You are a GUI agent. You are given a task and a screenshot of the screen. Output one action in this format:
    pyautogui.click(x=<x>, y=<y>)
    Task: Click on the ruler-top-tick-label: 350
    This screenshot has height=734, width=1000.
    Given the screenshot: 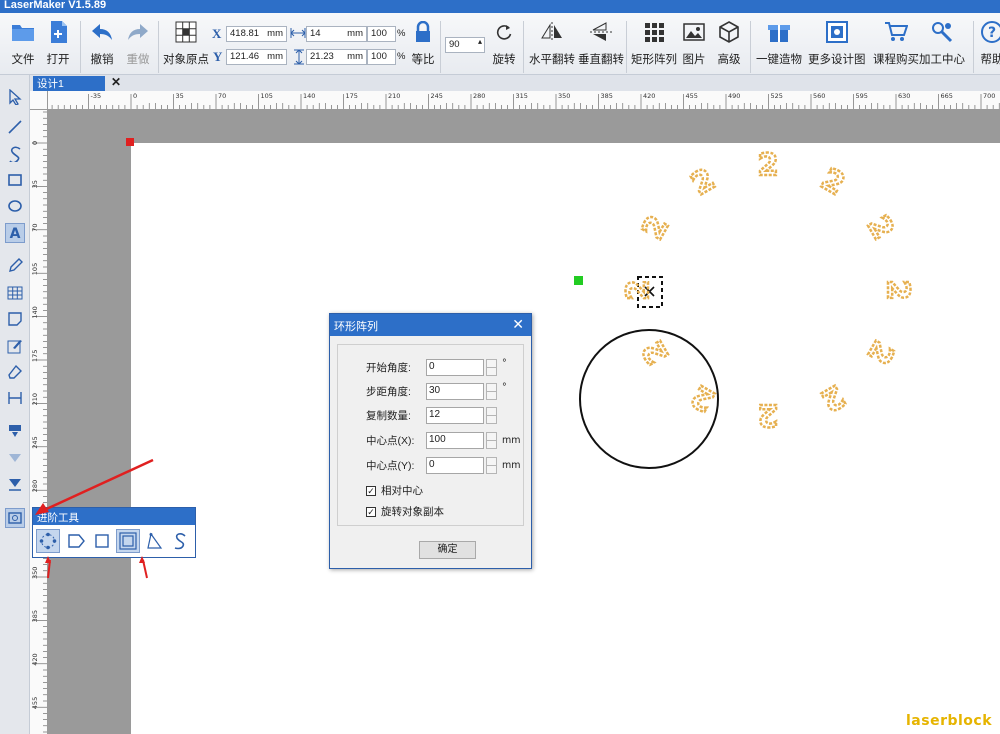 What is the action you would take?
    pyautogui.click(x=564, y=96)
    